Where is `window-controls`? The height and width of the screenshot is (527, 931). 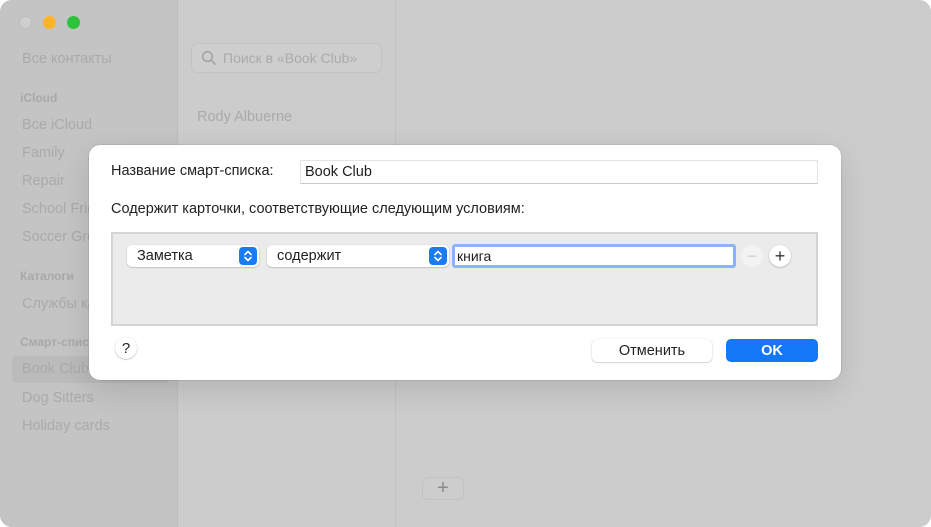
window-controls is located at coordinates (49, 22).